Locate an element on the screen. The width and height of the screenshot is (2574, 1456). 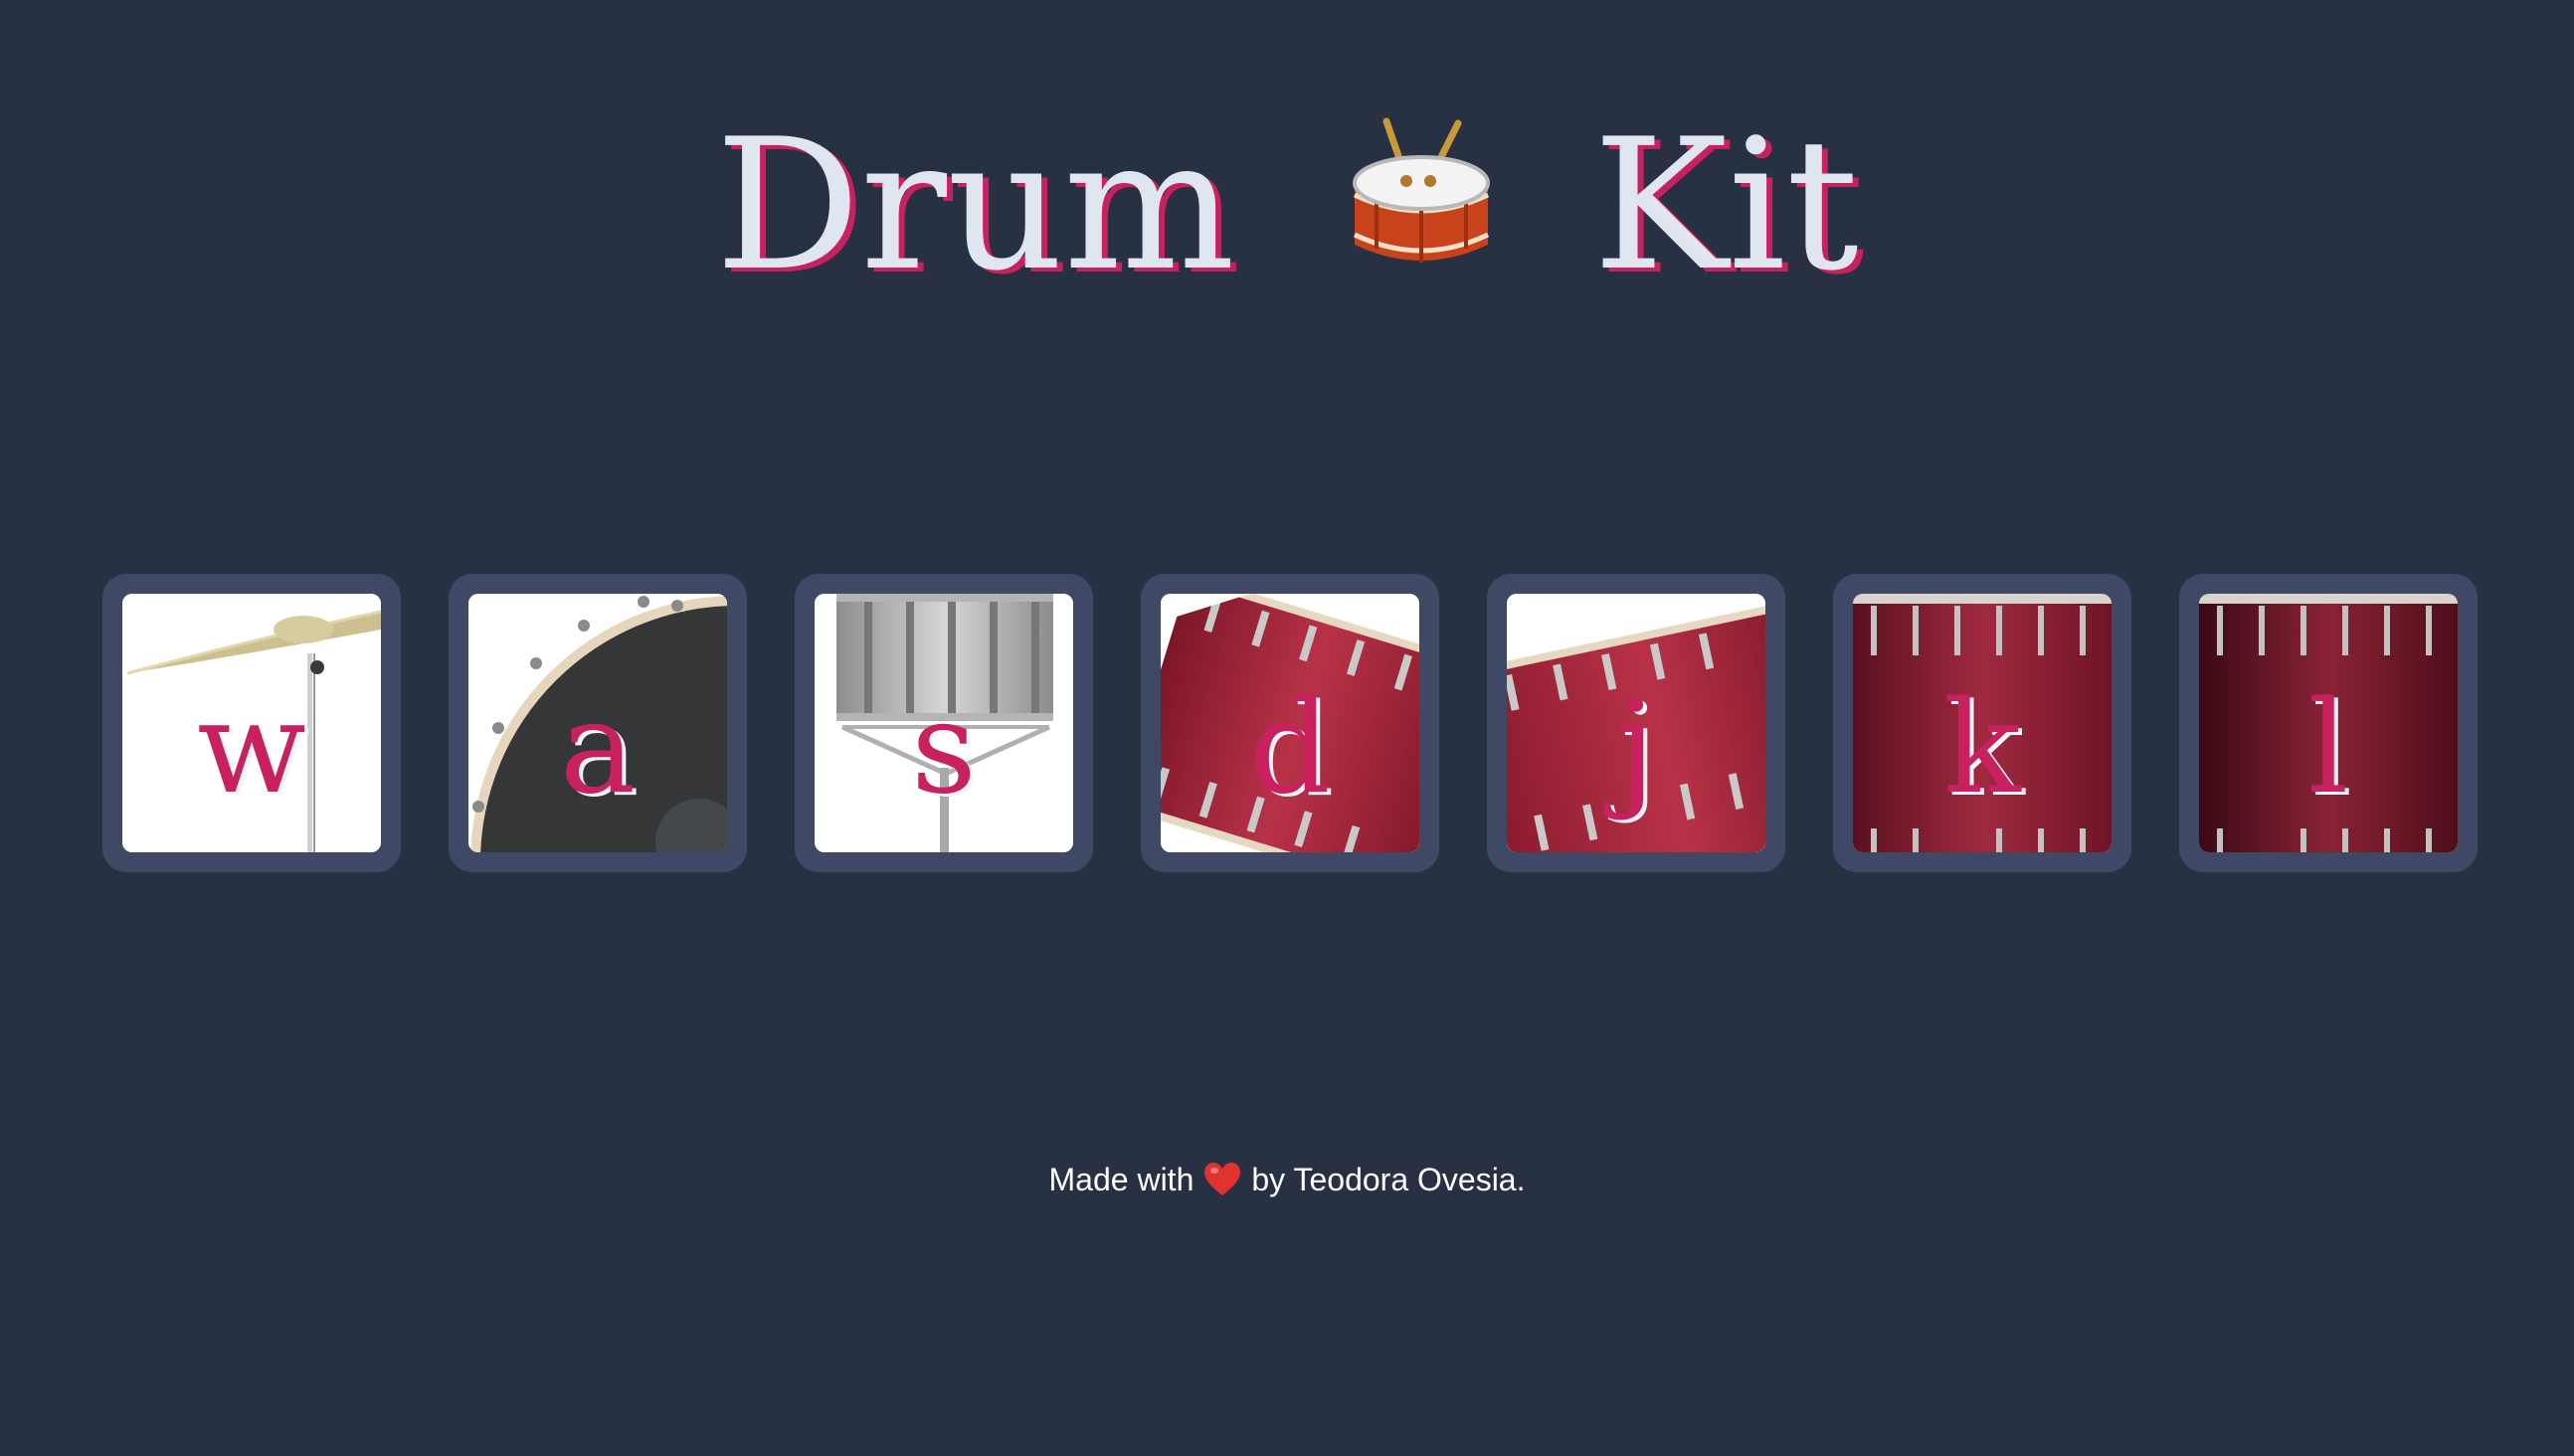
pad-j: j is located at coordinates (1636, 723).